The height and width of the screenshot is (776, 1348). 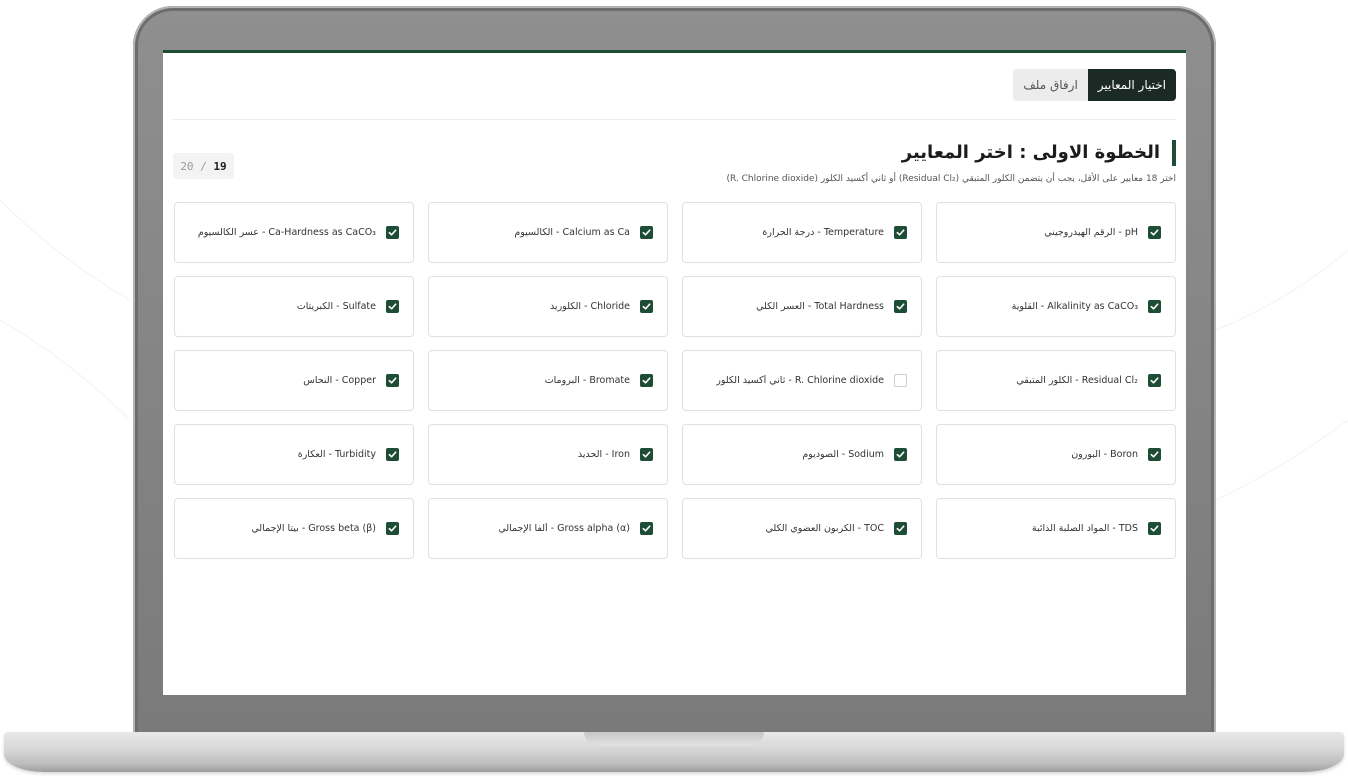 I want to click on laptop-base, so click(x=674, y=752).